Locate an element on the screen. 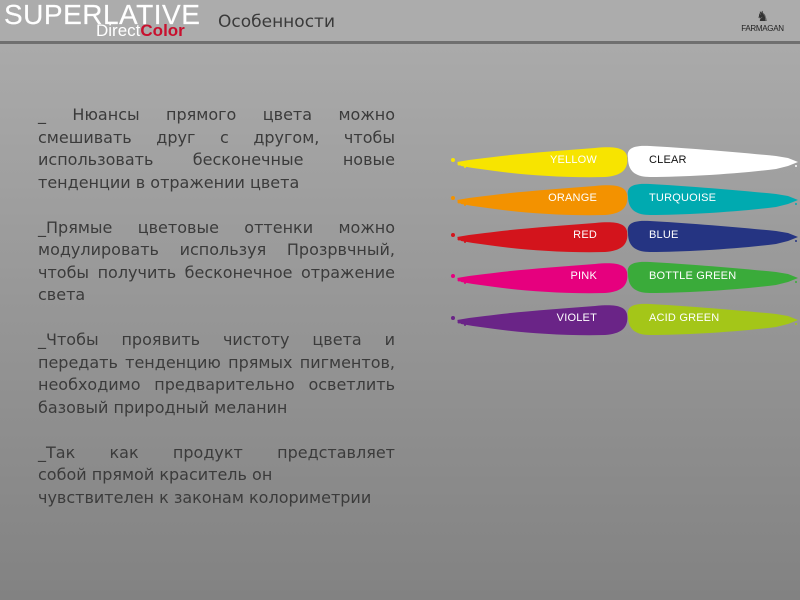 This screenshot has height=600, width=800. swatch-yellow: YELLOW is located at coordinates (539, 161).